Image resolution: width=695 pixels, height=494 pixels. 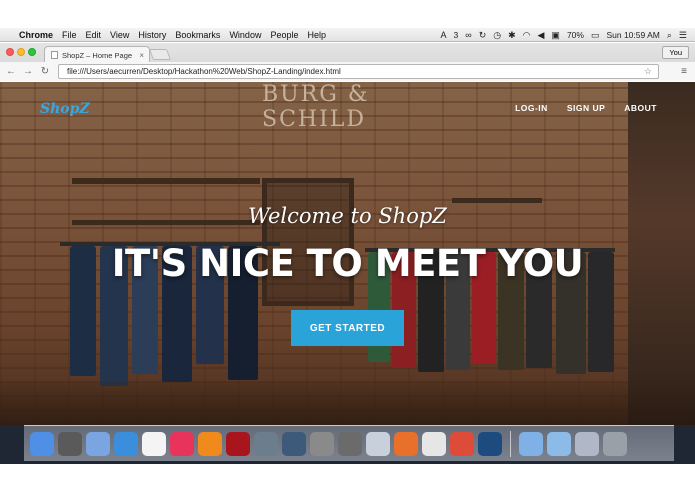 I want to click on menu-bar-clock: Sun 10:59 AM, so click(x=632, y=35).